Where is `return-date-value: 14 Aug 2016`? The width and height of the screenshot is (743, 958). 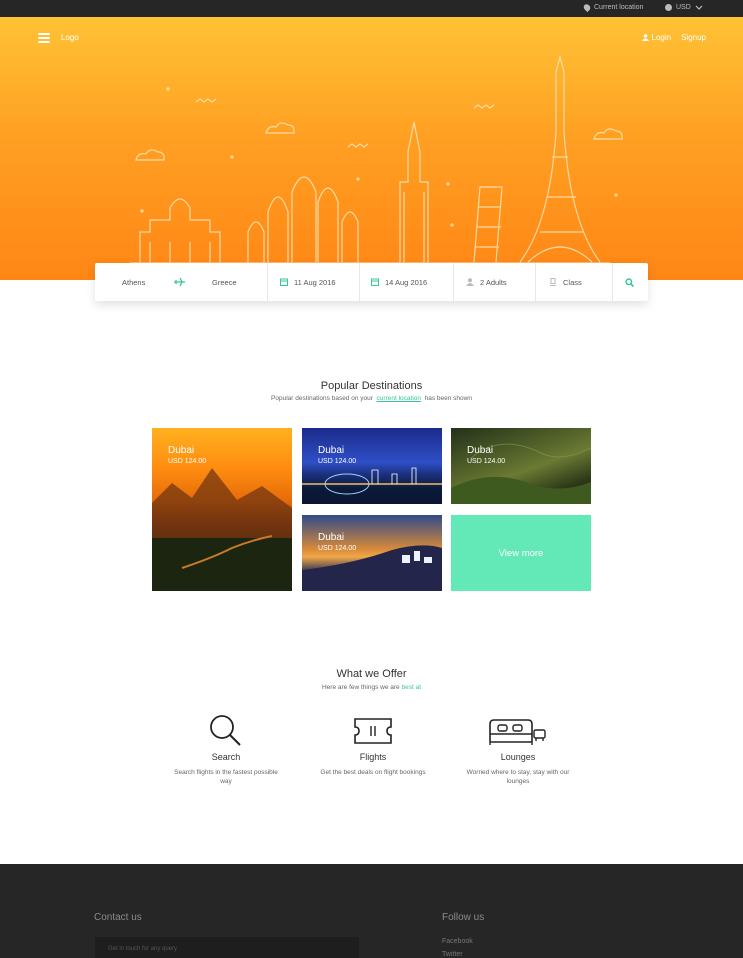 return-date-value: 14 Aug 2016 is located at coordinates (406, 282).